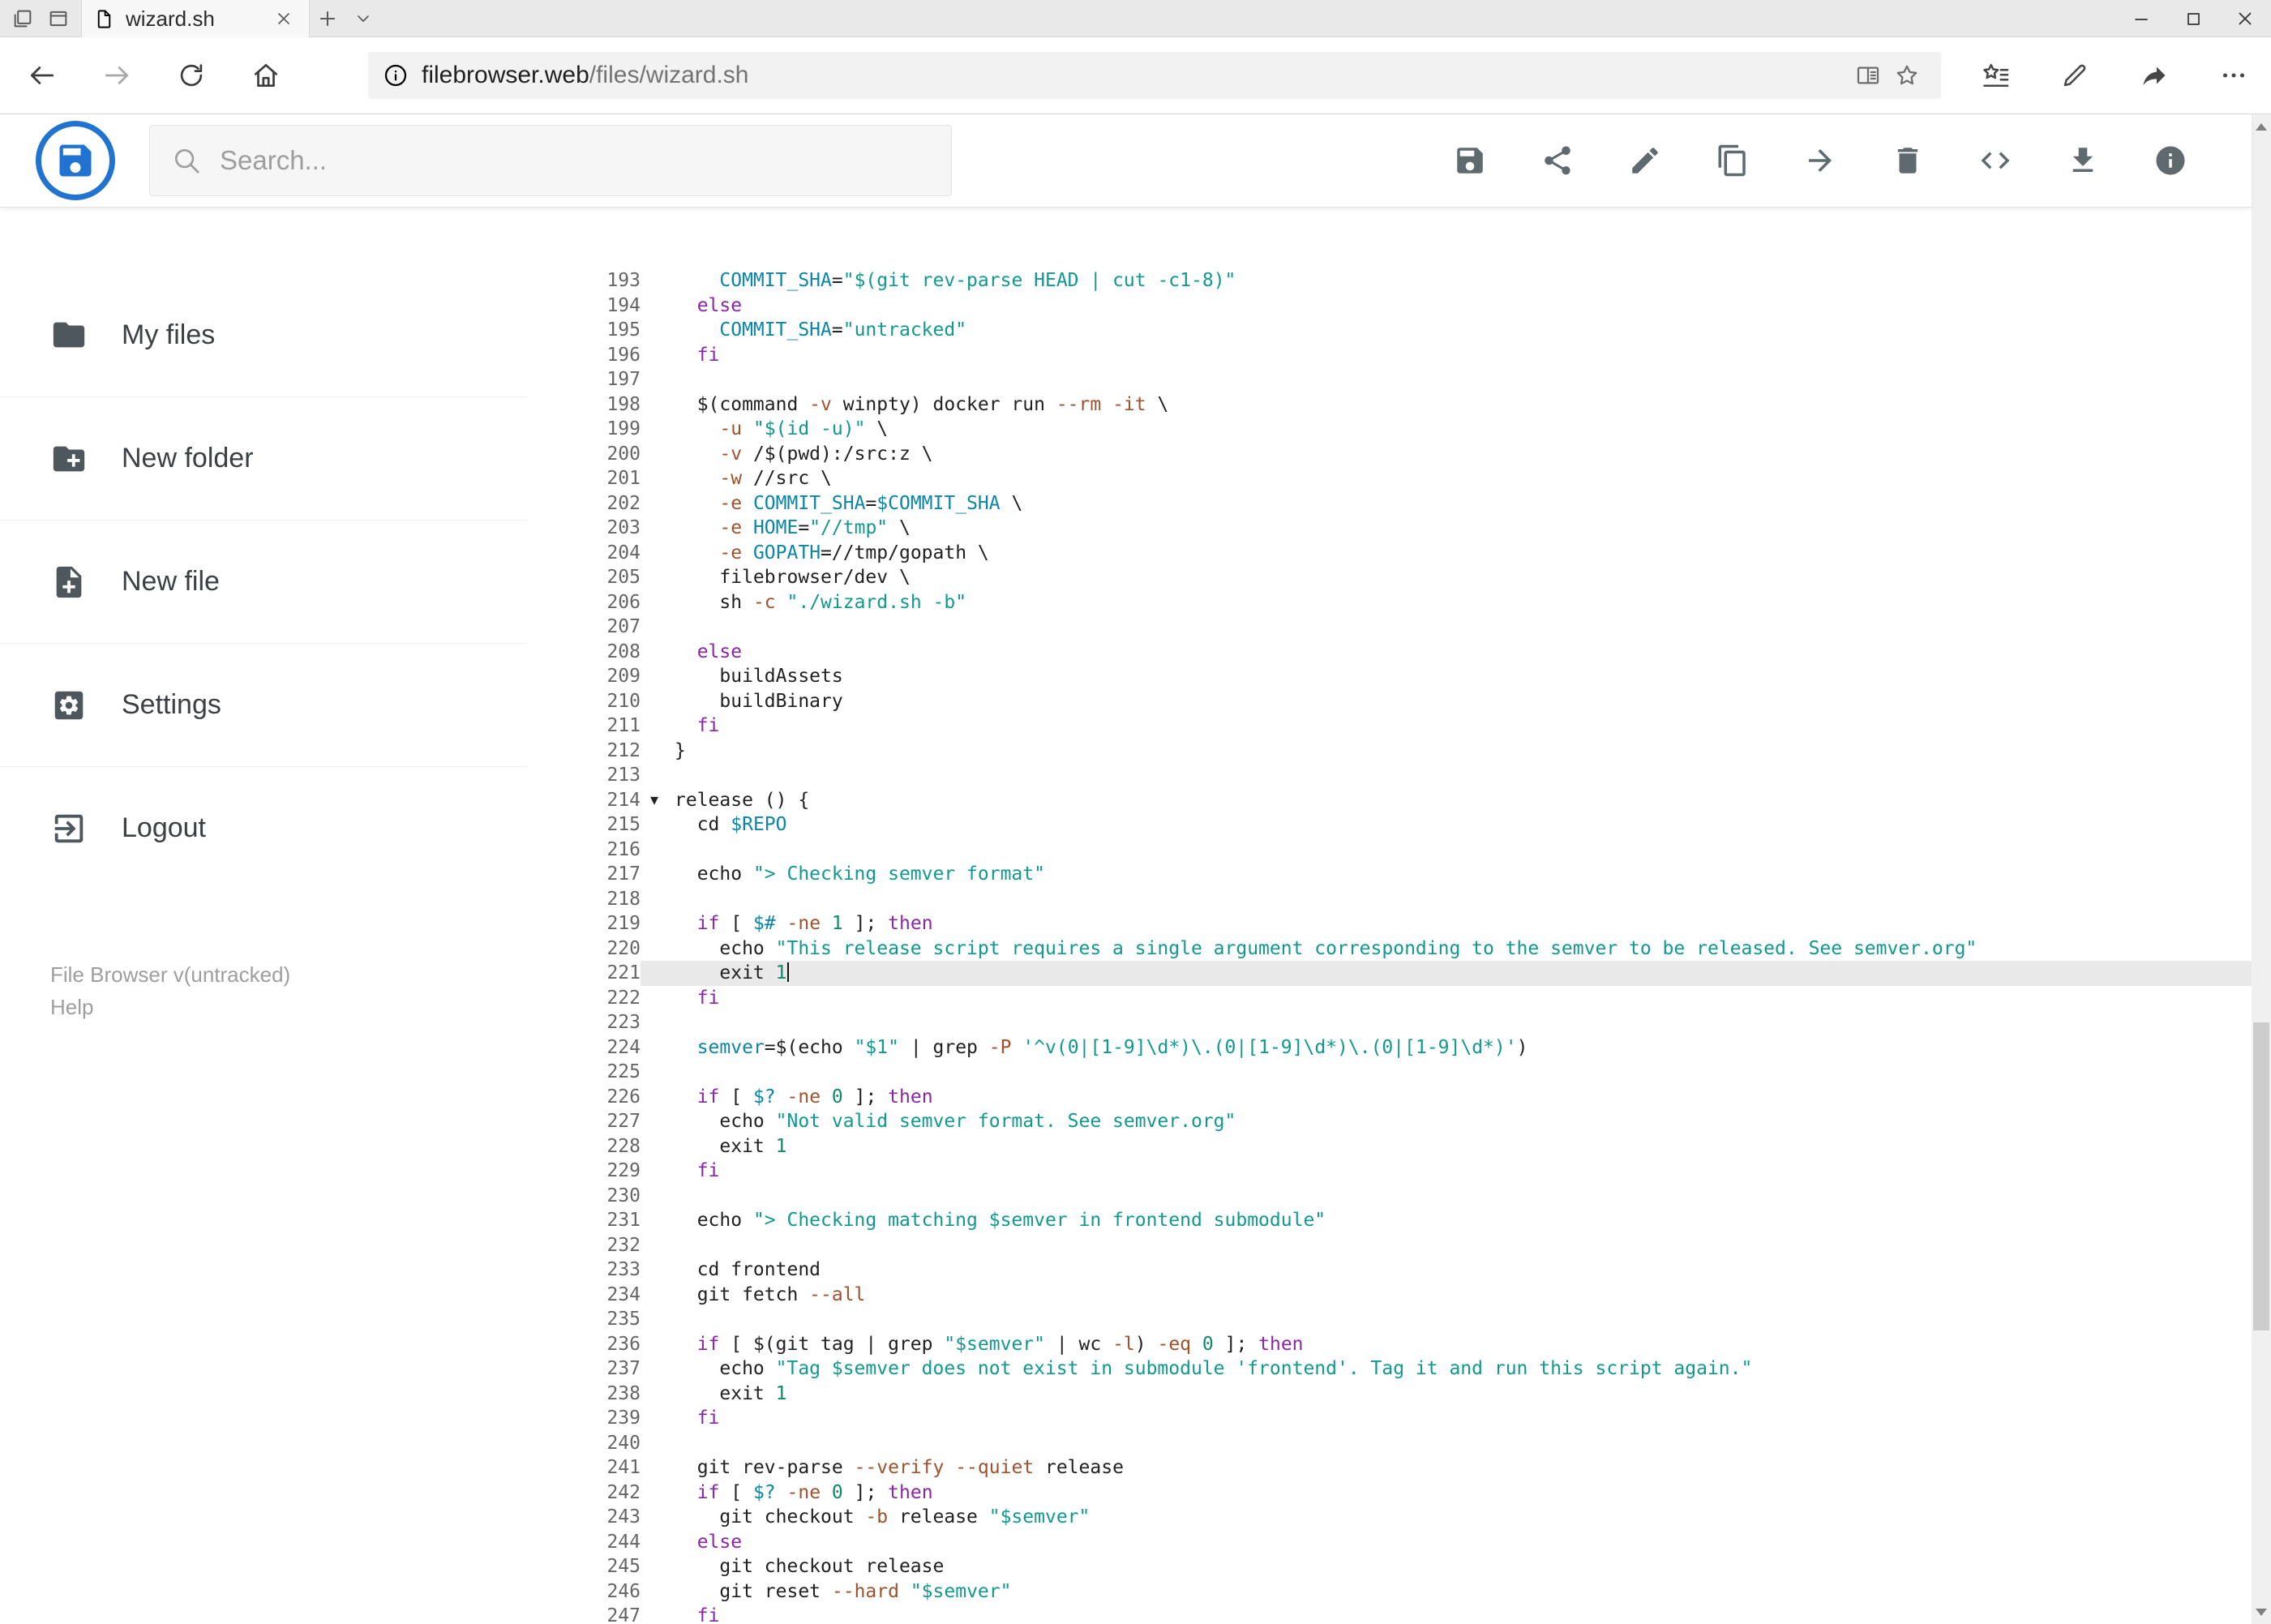 Image resolution: width=2271 pixels, height=1624 pixels. Describe the element at coordinates (192, 75) in the screenshot. I see `refresh-button` at that location.